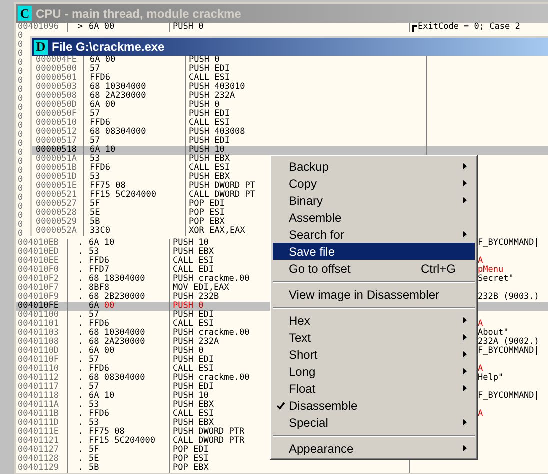  I want to click on hex-bytes: 6A, so click(94, 306).